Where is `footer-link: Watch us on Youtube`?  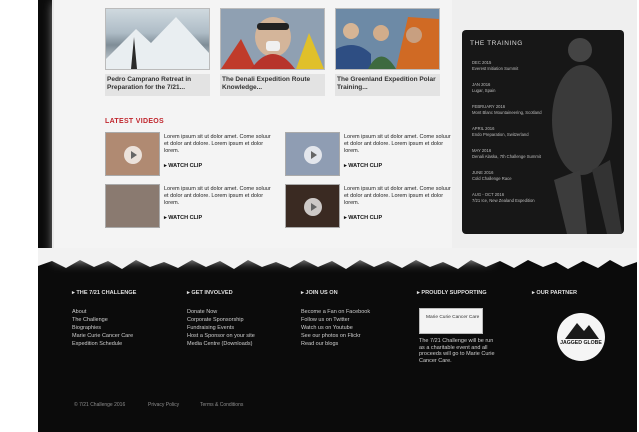
footer-link: Watch us on Youtube is located at coordinates (335, 328).